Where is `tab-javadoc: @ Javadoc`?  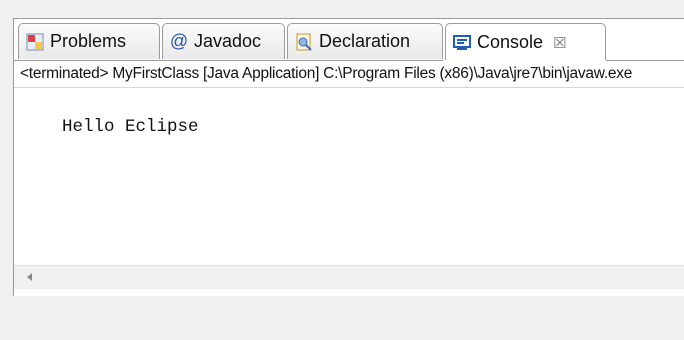
tab-javadoc: @ Javadoc is located at coordinates (223, 41).